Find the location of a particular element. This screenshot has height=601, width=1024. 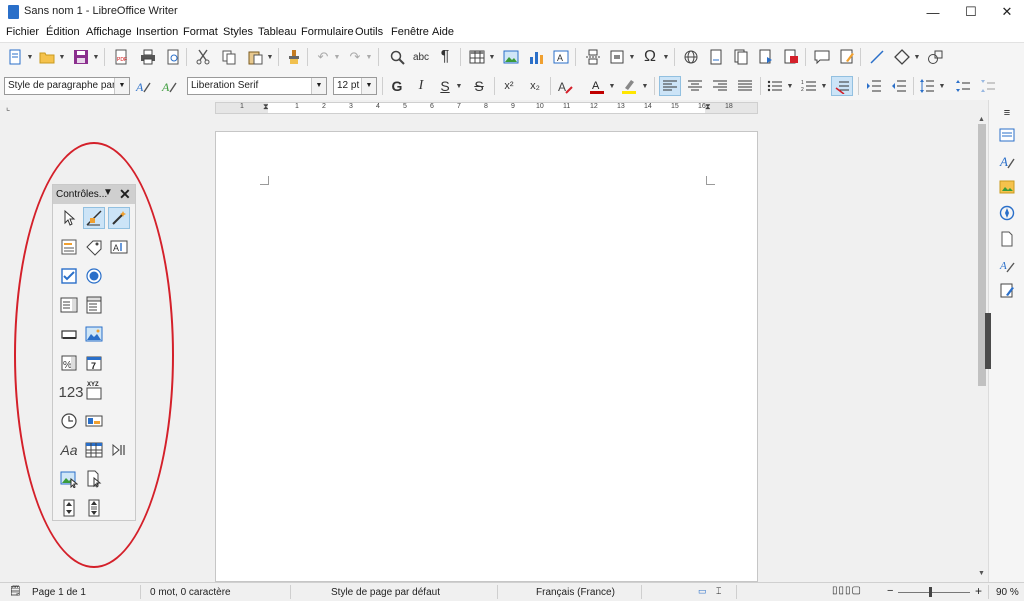

font-color-icon: A is located at coordinates (597, 86).